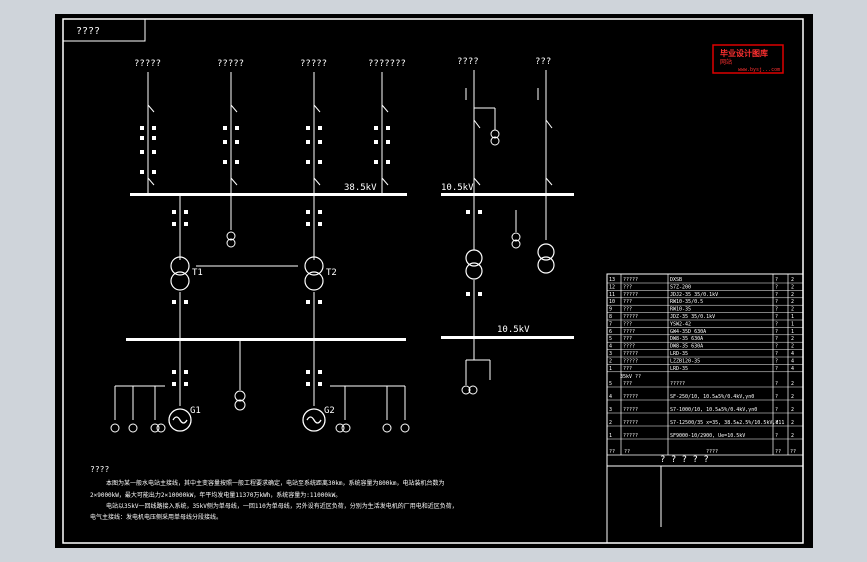  What do you see at coordinates (612, 452) in the screenshot?
I see `table-footer-col1: ??` at bounding box center [612, 452].